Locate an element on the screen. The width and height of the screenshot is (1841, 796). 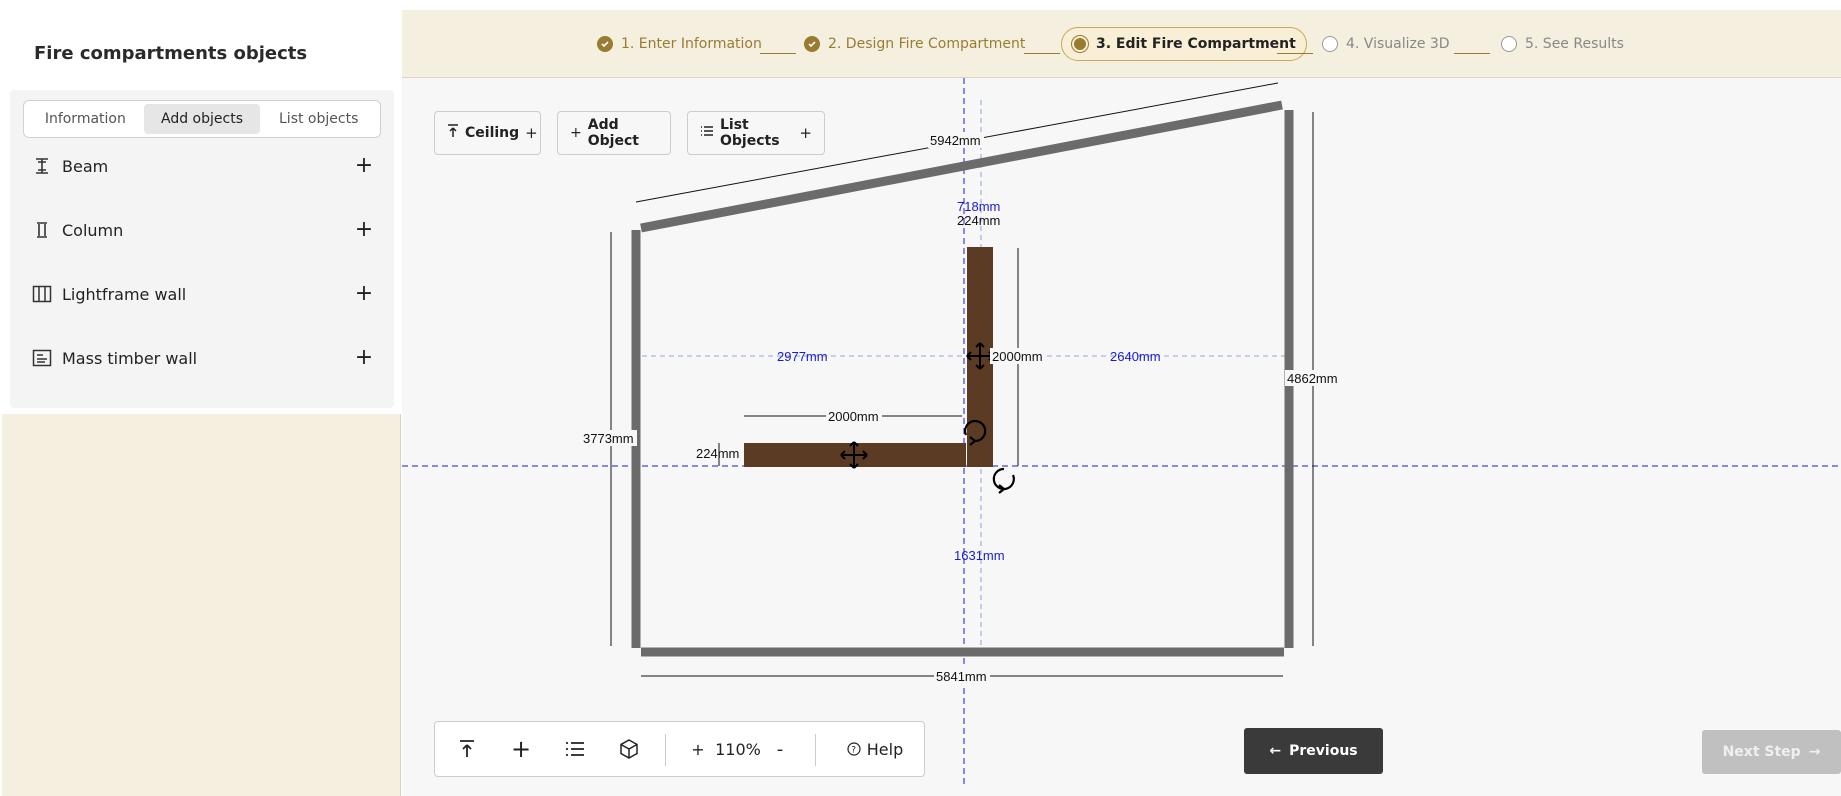
list-objects-label: List Objects is located at coordinates (750, 133).